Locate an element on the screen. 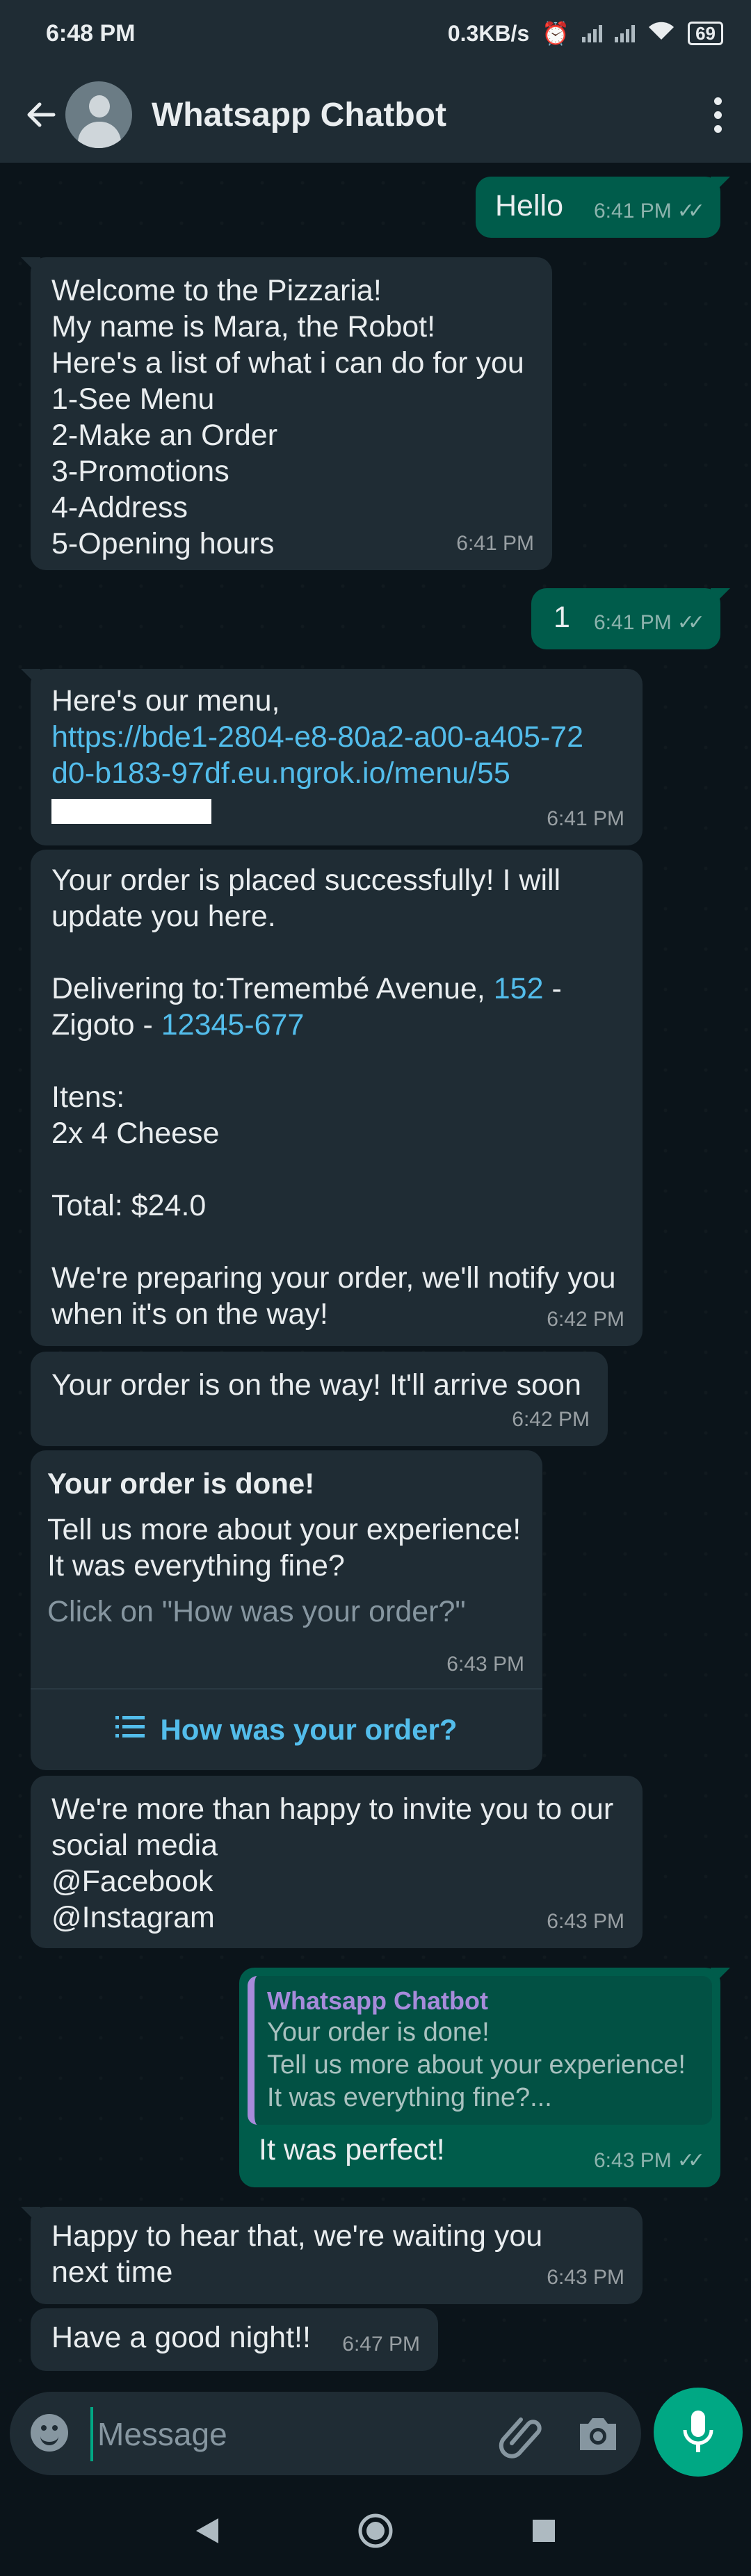  list-icon is located at coordinates (130, 1730).